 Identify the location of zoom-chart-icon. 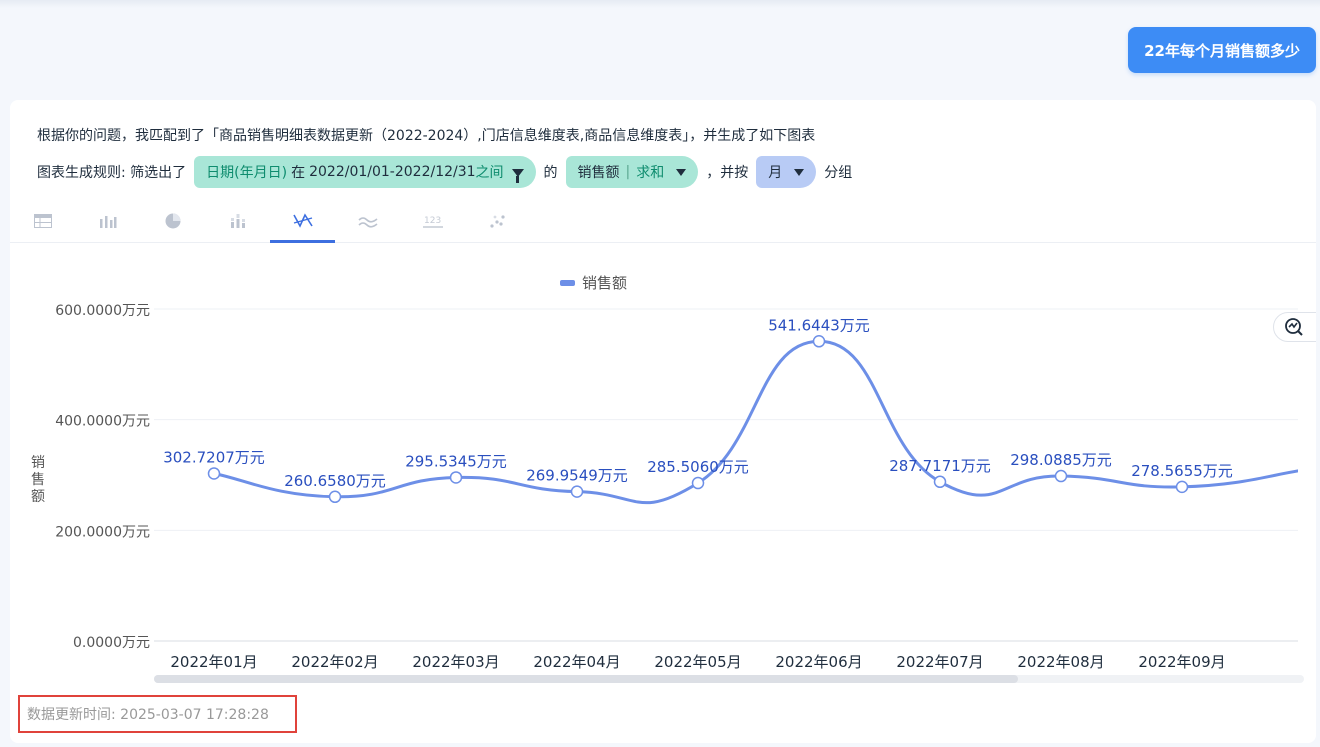
(1294, 327).